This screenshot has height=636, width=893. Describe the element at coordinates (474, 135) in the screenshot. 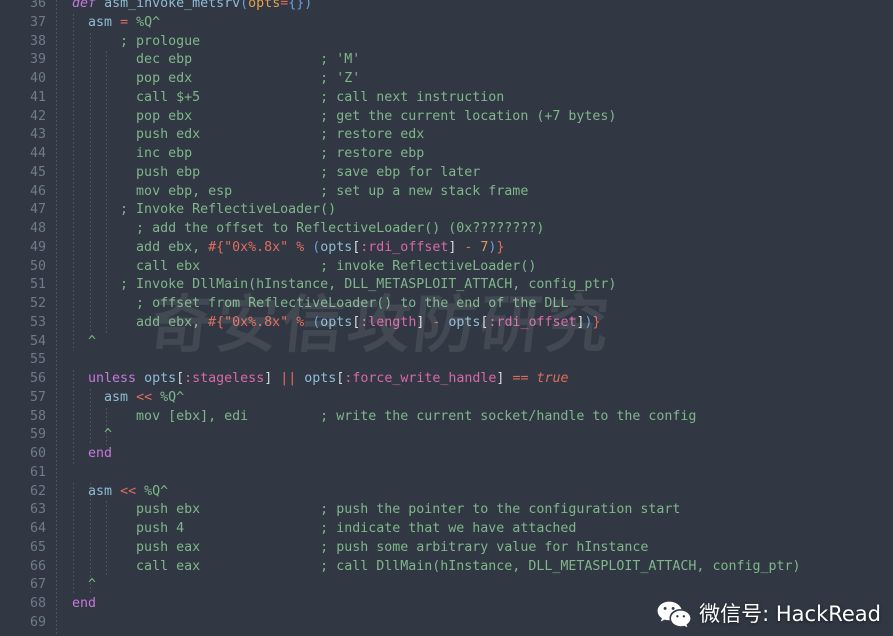

I see `code-line: push edx ; restore edx` at that location.